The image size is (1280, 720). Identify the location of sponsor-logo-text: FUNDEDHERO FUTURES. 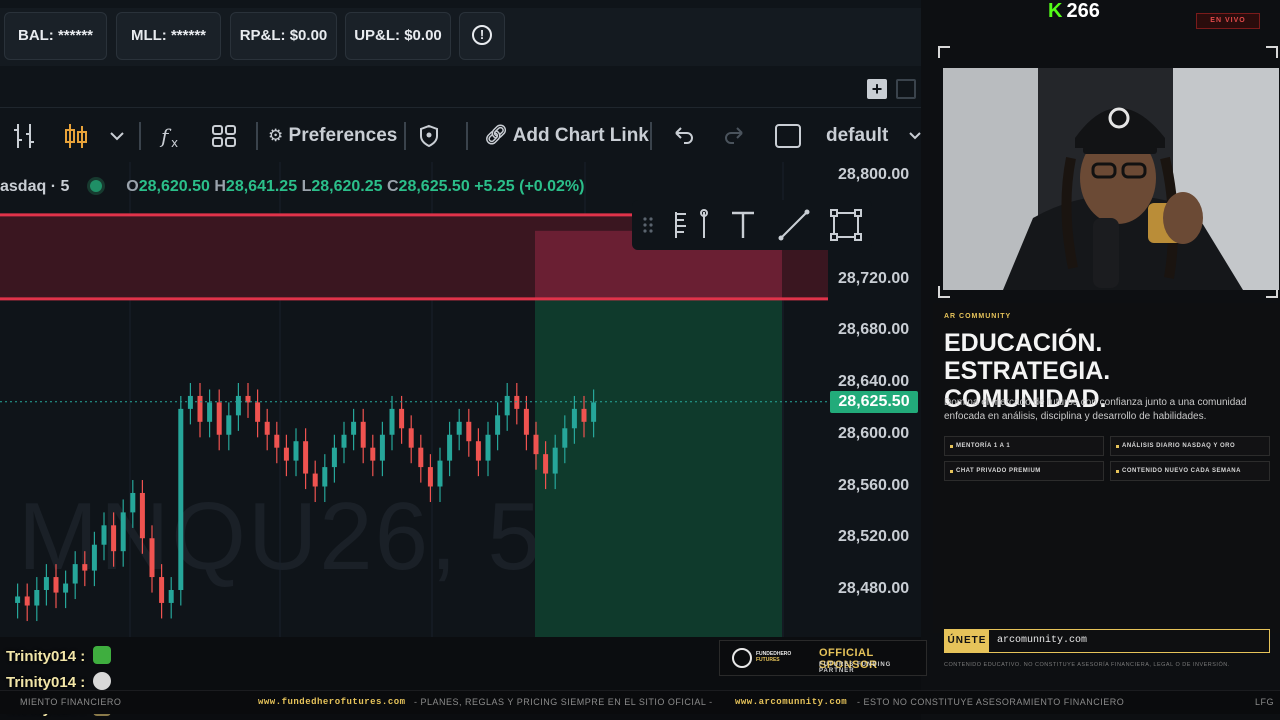
(773, 657).